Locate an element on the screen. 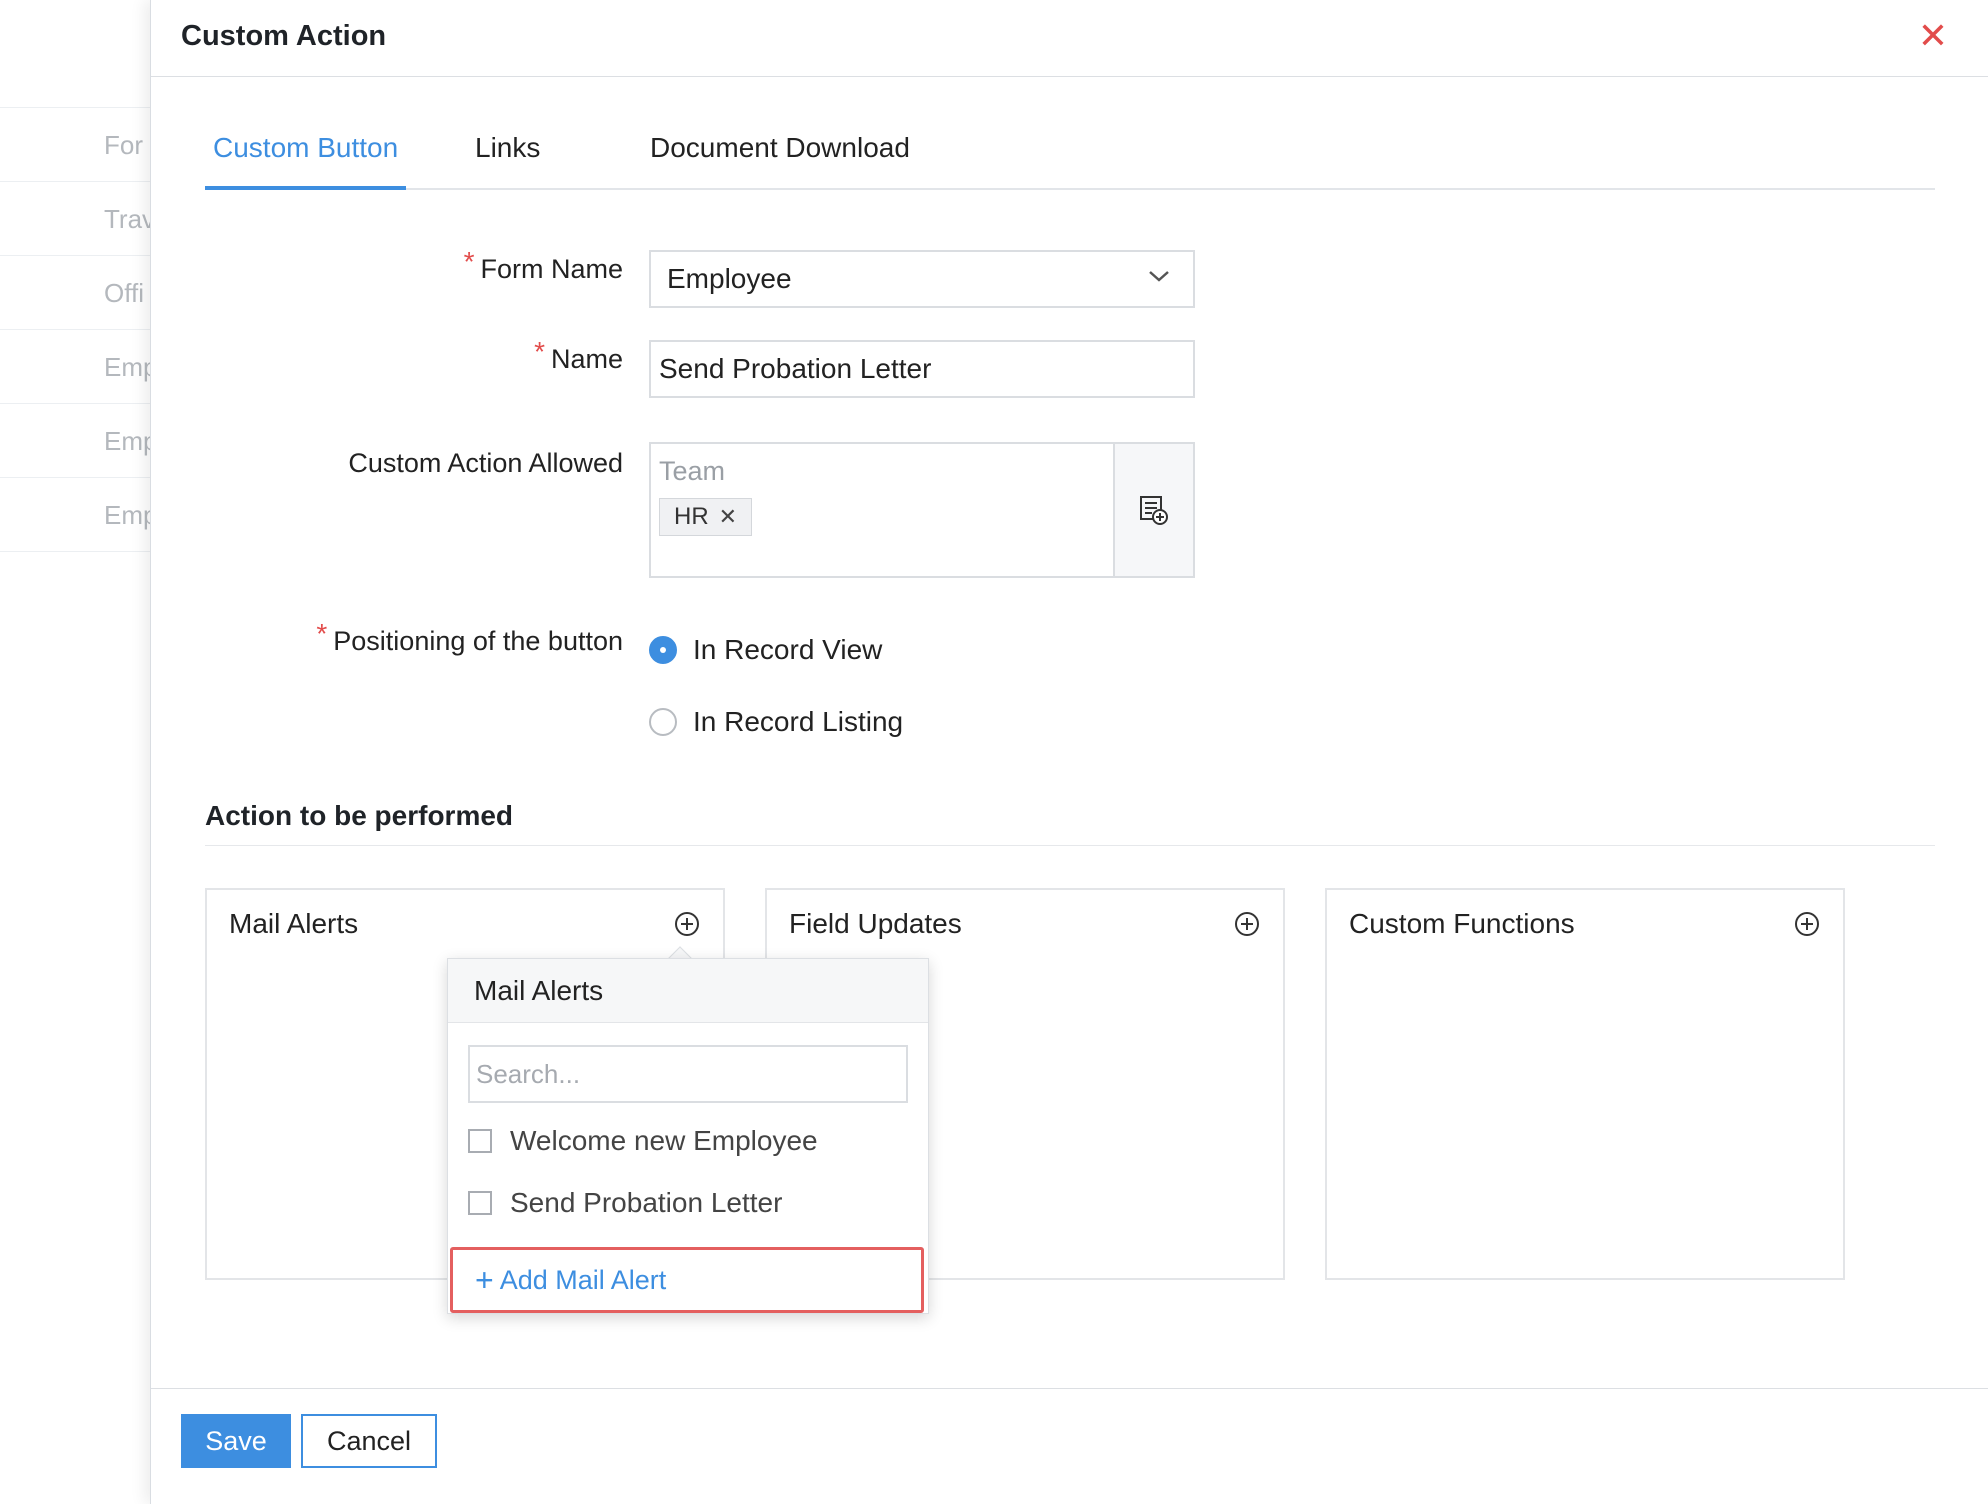 The height and width of the screenshot is (1504, 1988). save-button: Save is located at coordinates (236, 1441).